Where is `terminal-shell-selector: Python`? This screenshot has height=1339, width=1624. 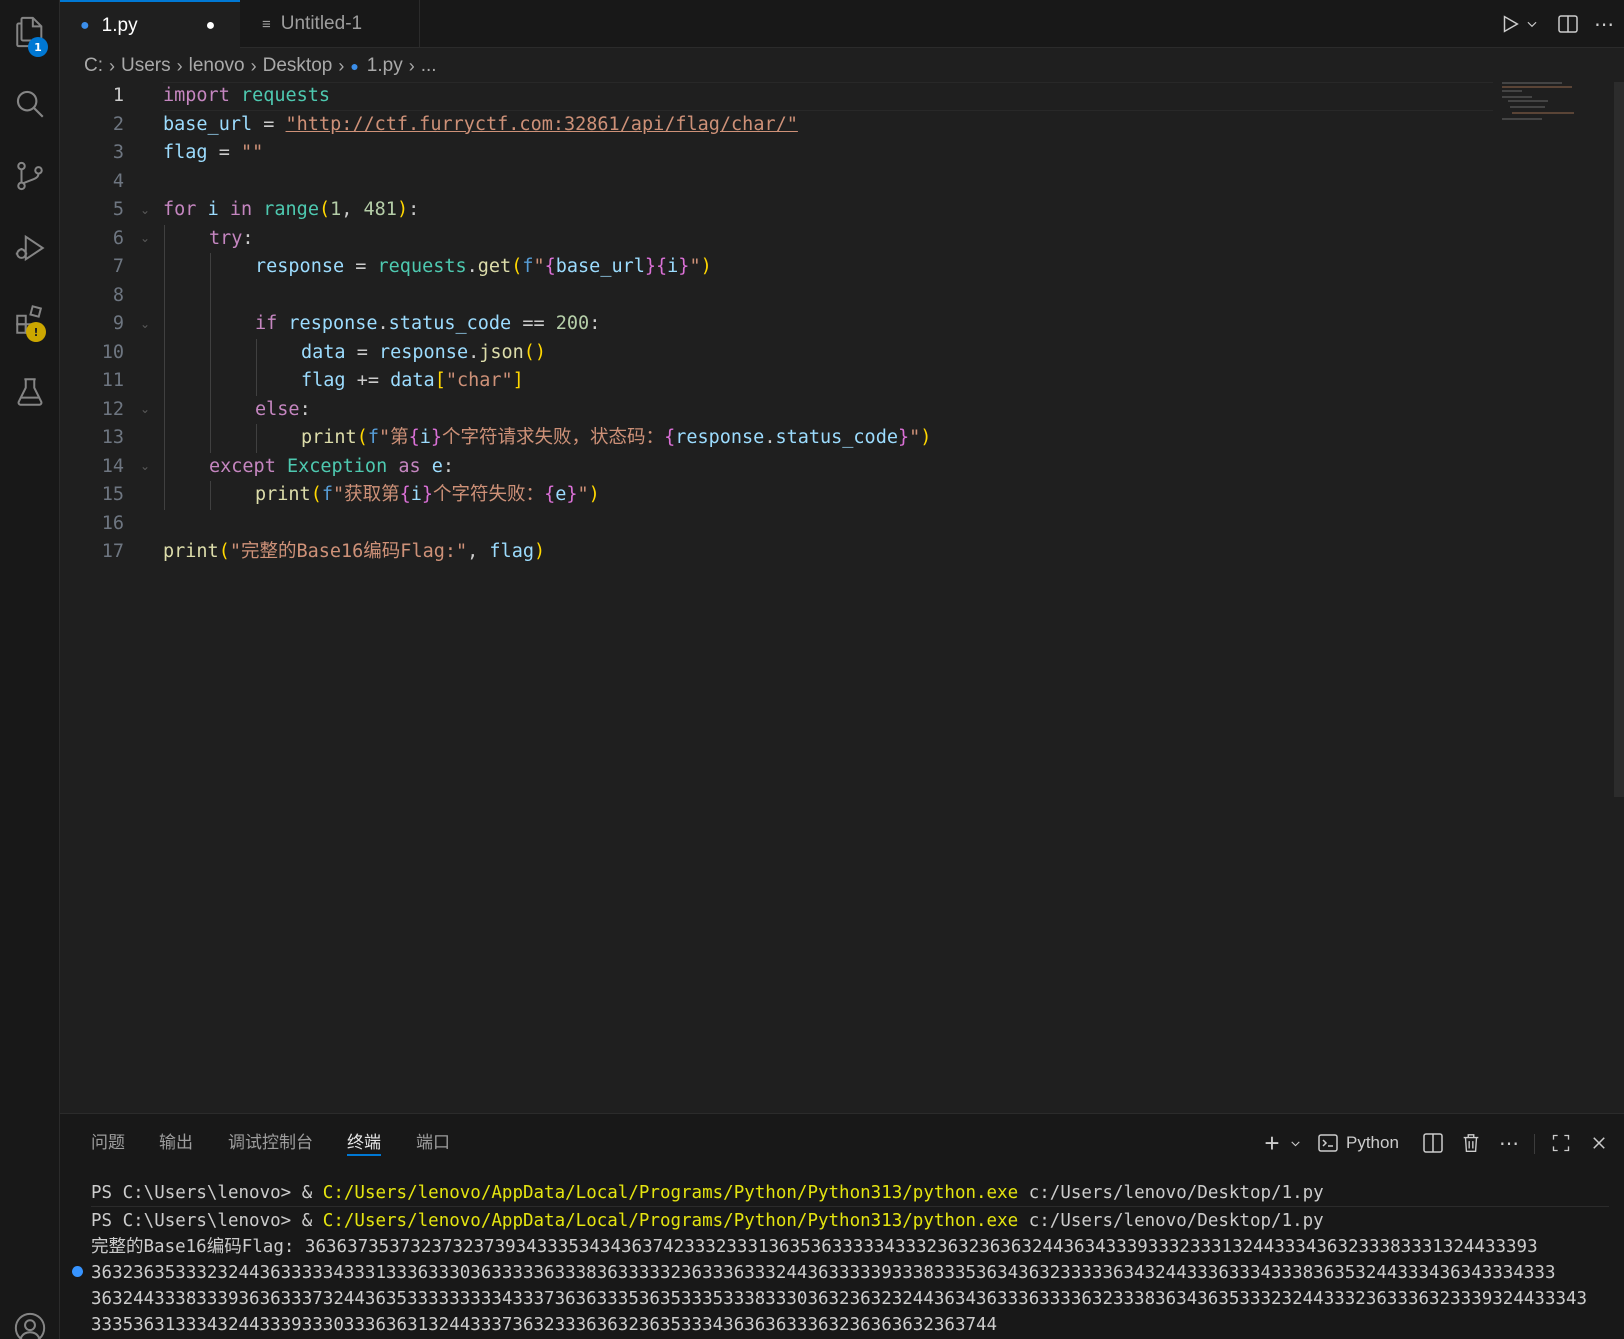
terminal-shell-selector: Python is located at coordinates (1357, 1143).